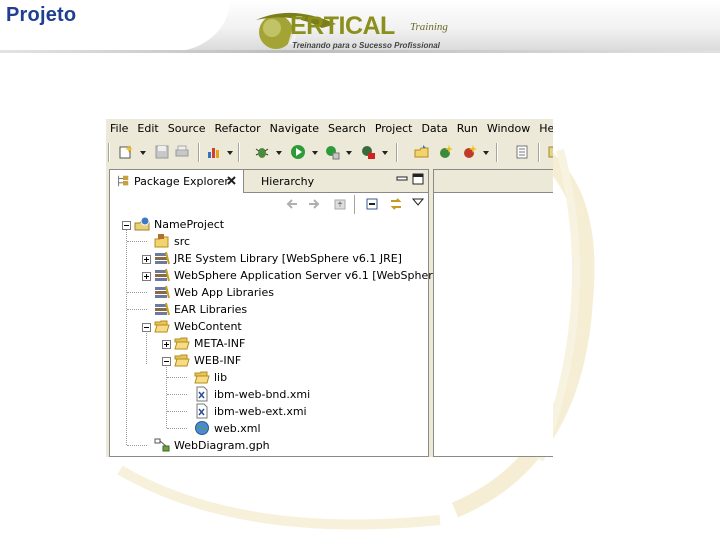 The image size is (720, 540). Describe the element at coordinates (260, 411) in the screenshot. I see `tree-item-label: ibm-web-ext.xmi` at that location.